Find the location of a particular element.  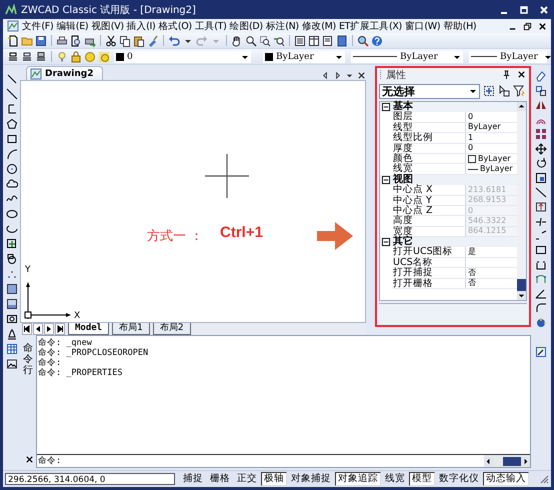

menu-item: 编辑(E) is located at coordinates (72, 26).